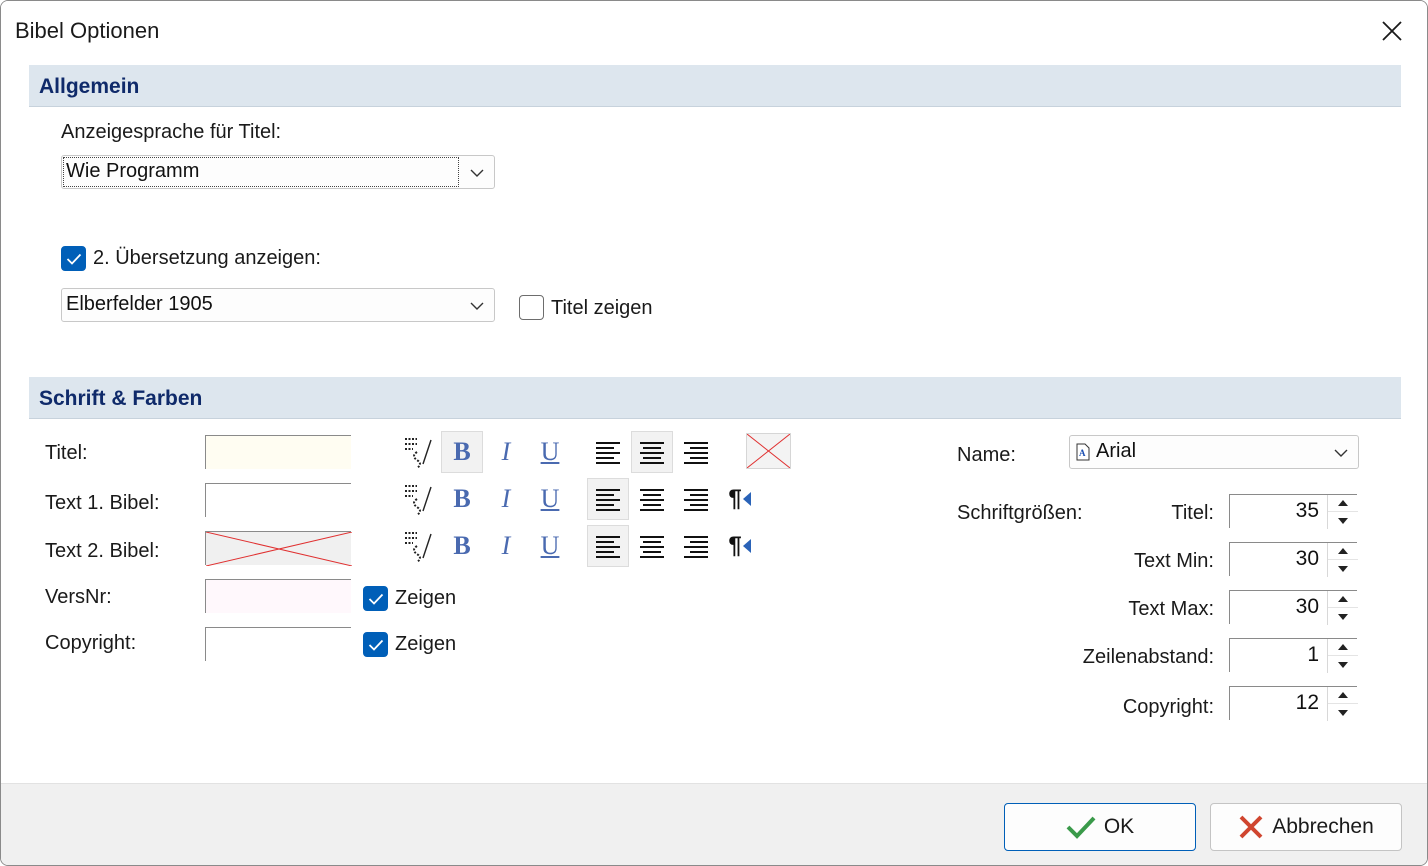  Describe the element at coordinates (1293, 559) in the screenshot. I see `size-text-min-spinner: 30` at that location.